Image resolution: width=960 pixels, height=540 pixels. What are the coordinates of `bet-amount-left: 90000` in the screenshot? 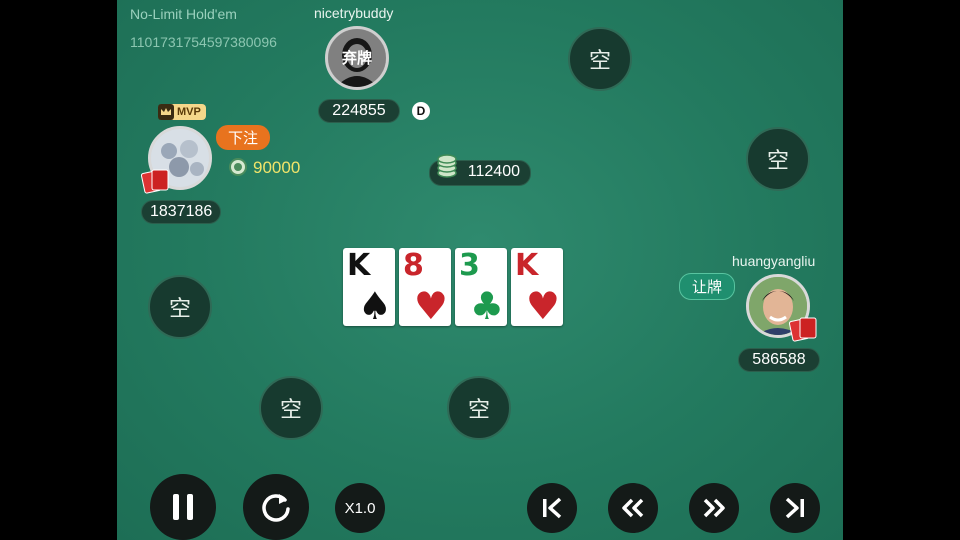 It's located at (277, 167).